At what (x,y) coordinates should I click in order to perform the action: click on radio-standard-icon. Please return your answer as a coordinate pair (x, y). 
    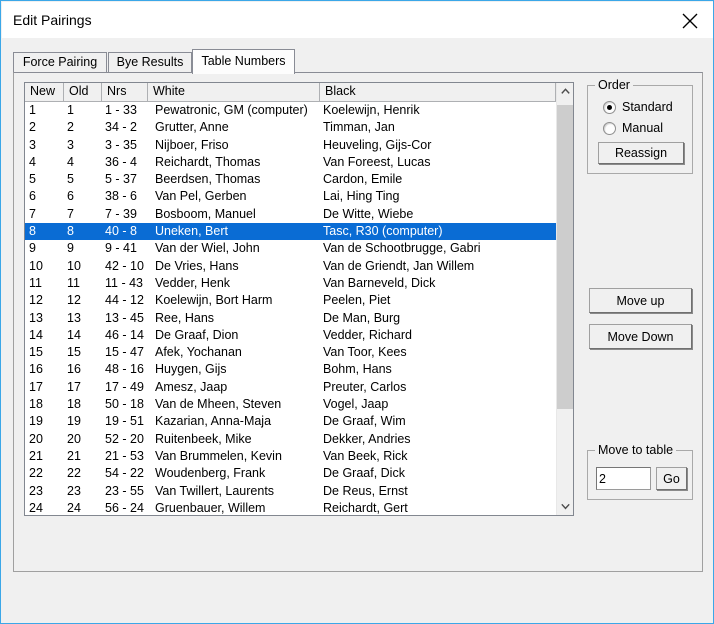
    Looking at the image, I should click on (609, 107).